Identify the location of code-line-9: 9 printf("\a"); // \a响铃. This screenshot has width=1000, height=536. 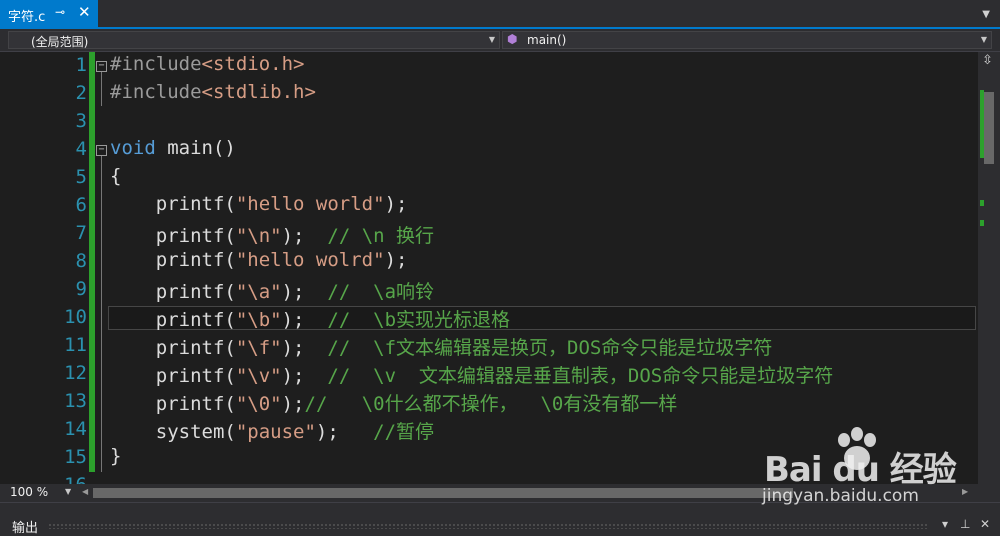
(489, 290).